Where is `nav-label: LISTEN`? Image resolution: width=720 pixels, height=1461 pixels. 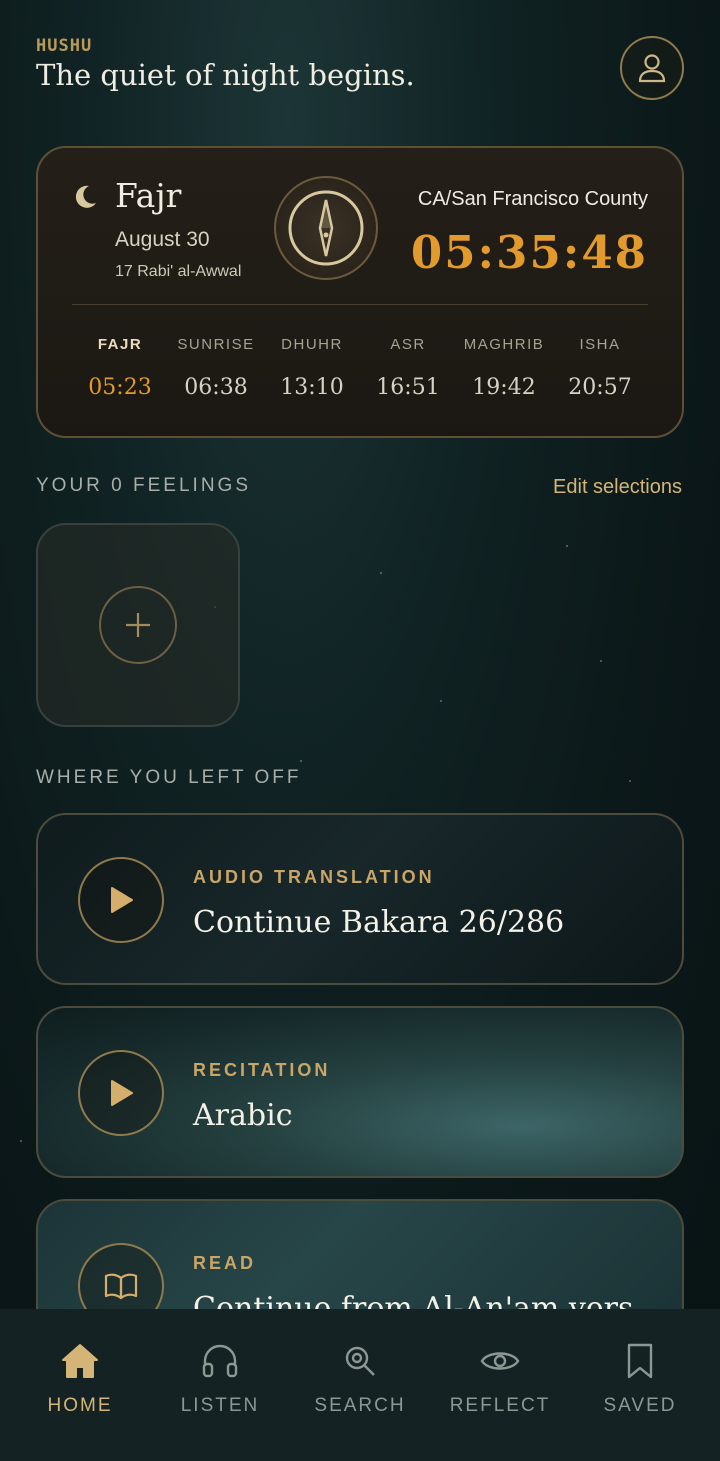
nav-label: LISTEN is located at coordinates (220, 1405).